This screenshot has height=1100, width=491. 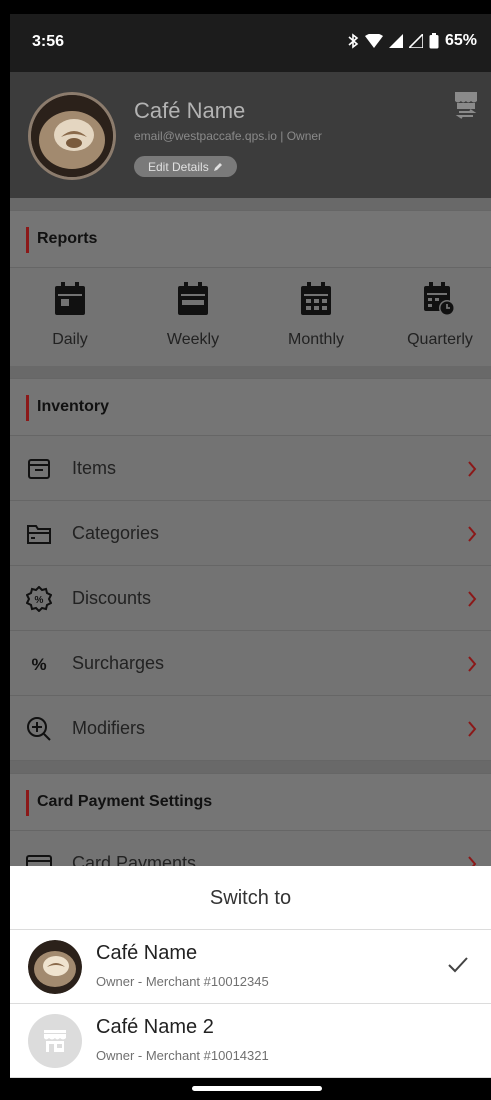 What do you see at coordinates (439, 299) in the screenshot?
I see `calendar-clock-icon` at bounding box center [439, 299].